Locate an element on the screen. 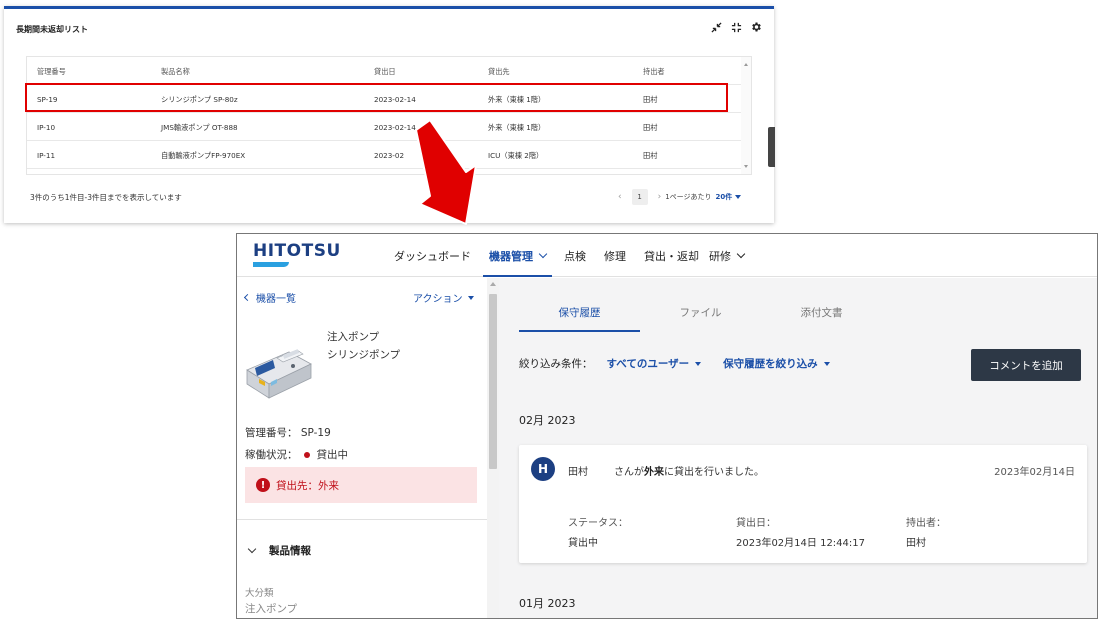  section-title: 製品情報 is located at coordinates (290, 551).